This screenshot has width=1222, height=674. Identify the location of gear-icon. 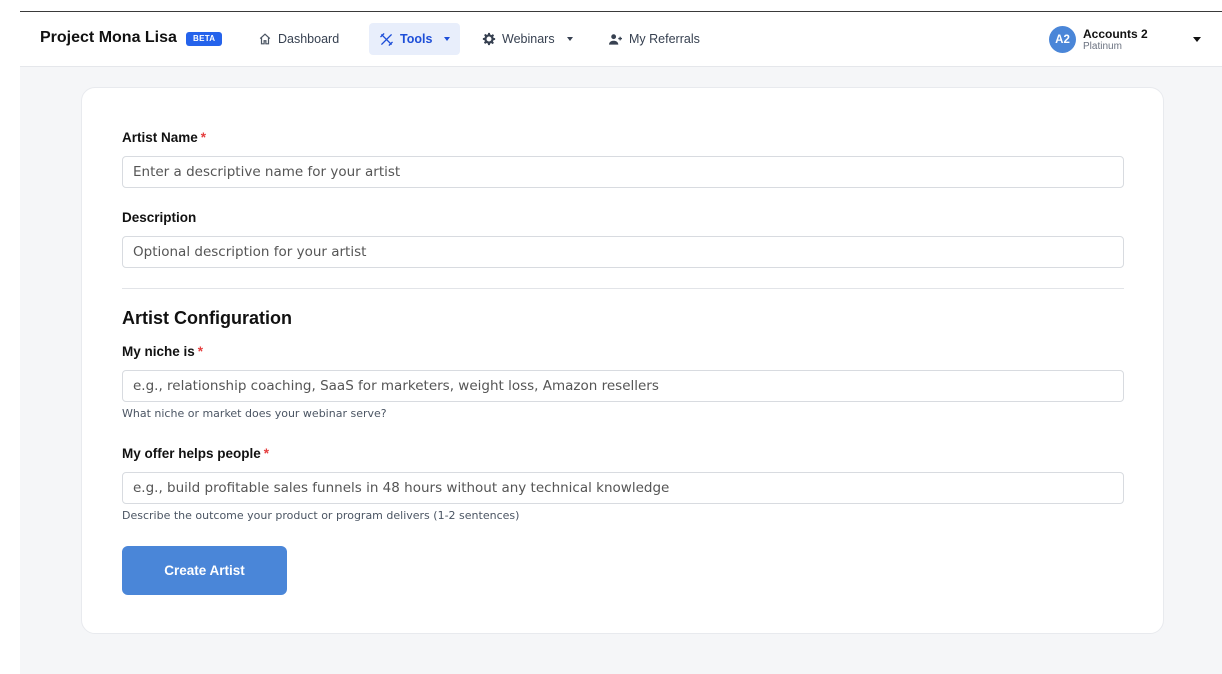
(489, 39).